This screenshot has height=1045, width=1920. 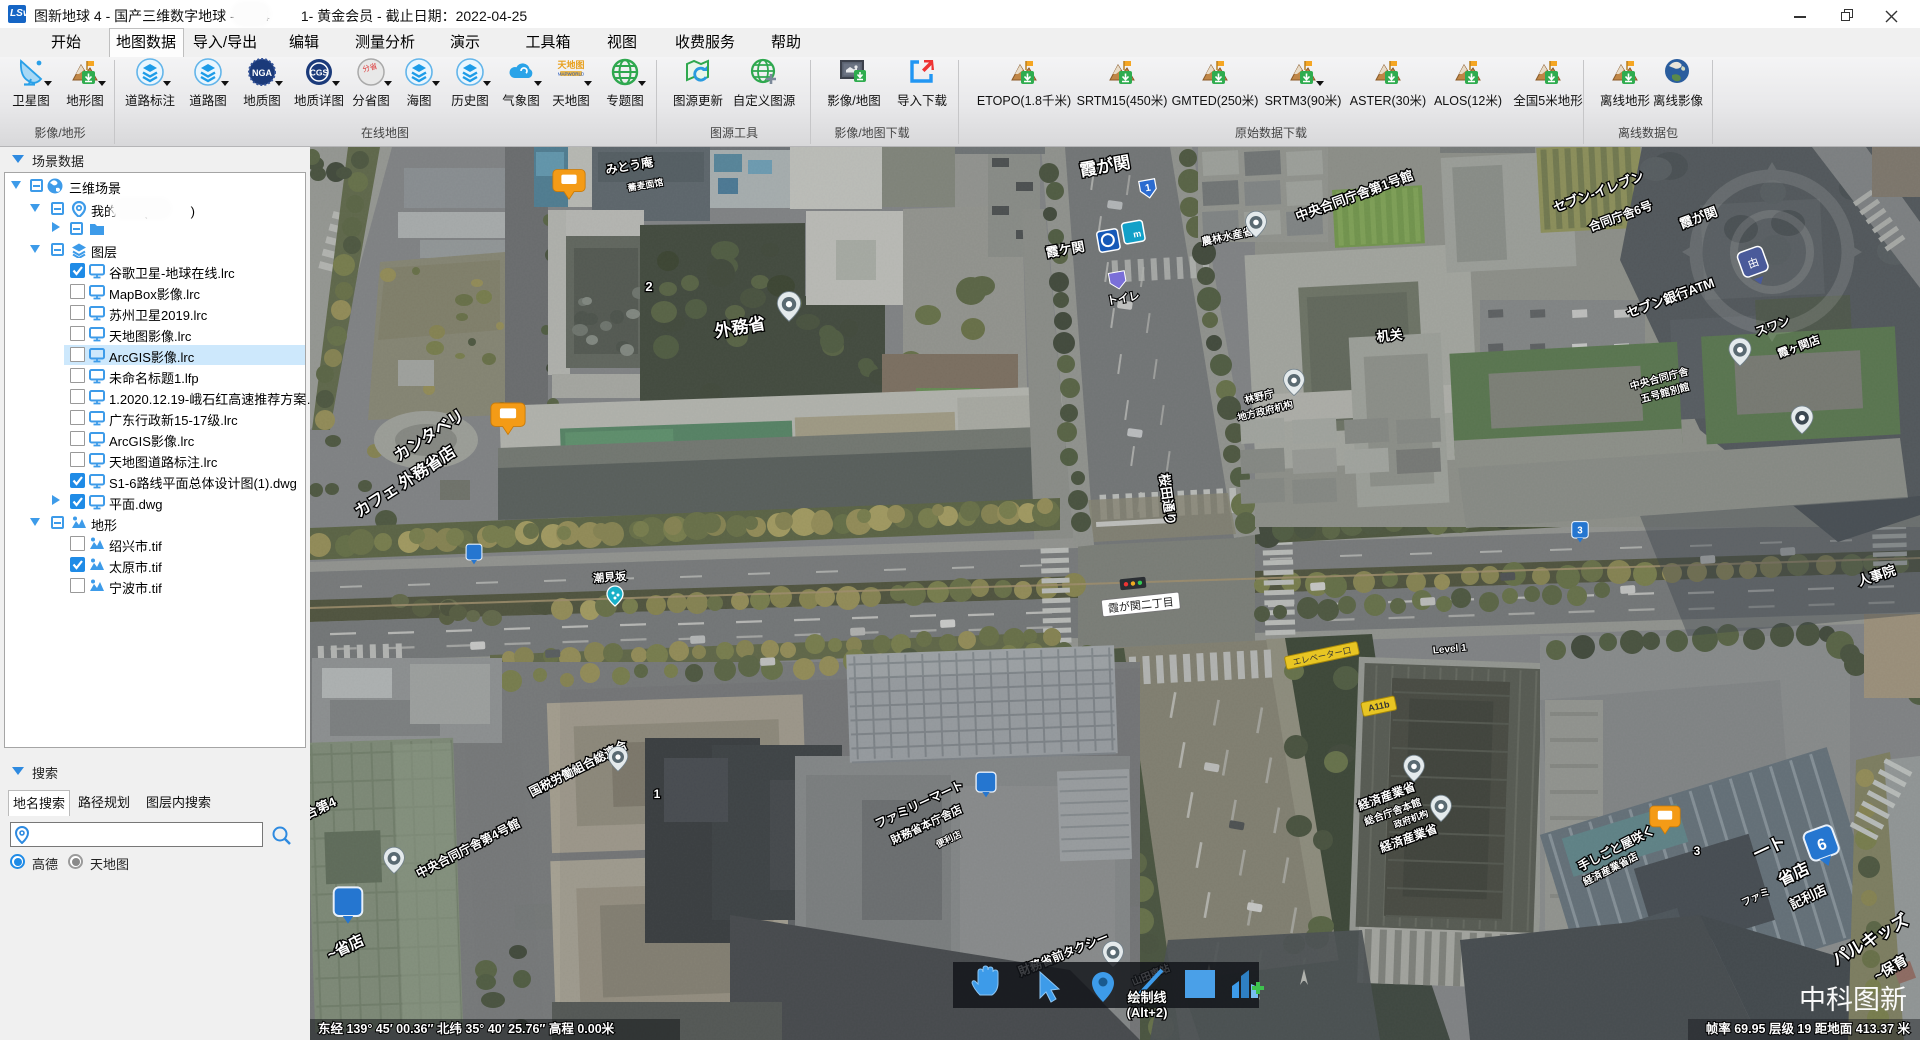 I want to click on svg-text: 2, so click(x=648, y=286).